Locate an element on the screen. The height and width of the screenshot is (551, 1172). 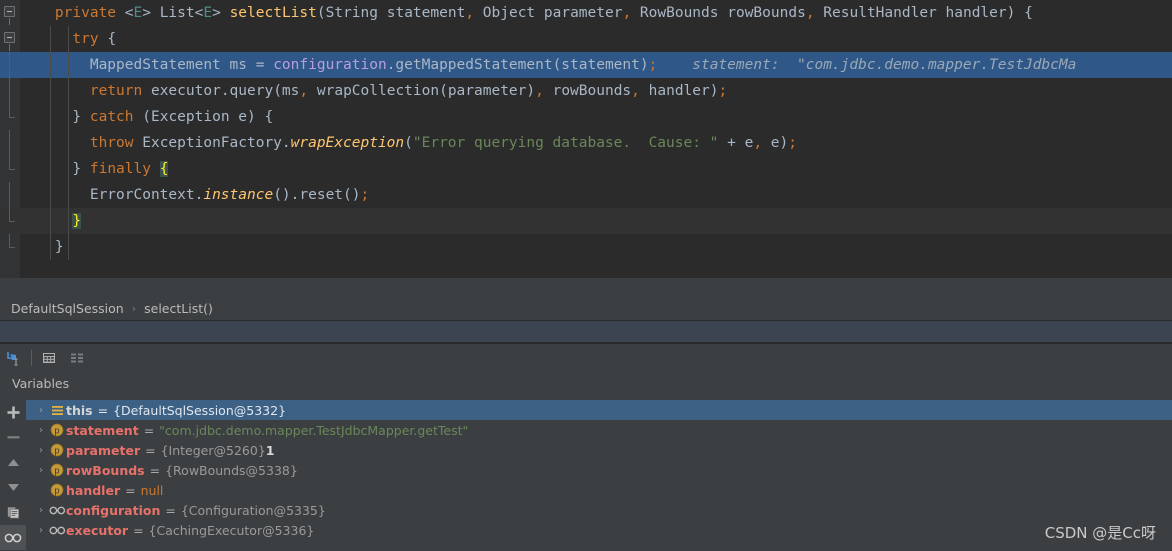
minus-icon is located at coordinates (13, 437).